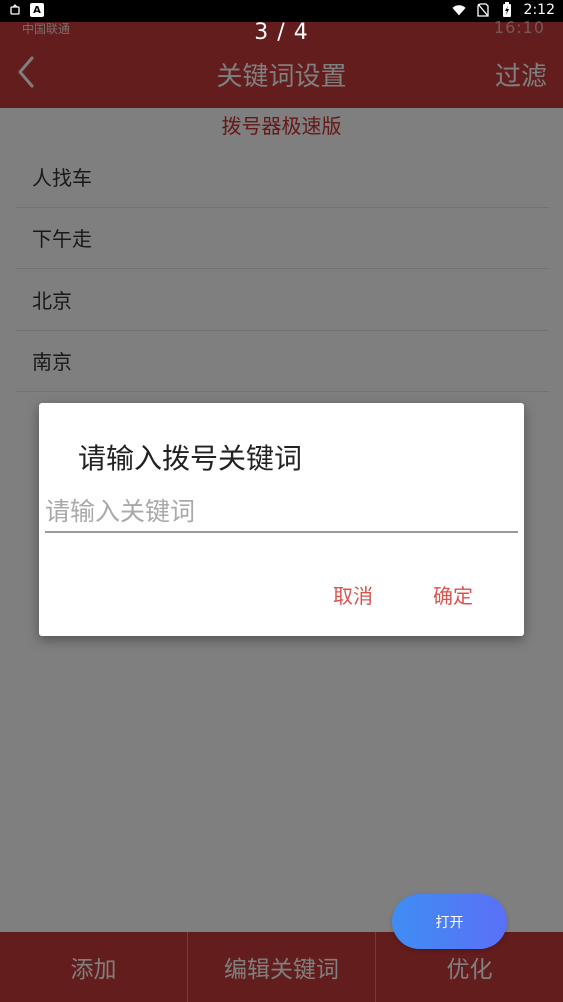 This screenshot has width=563, height=1002. What do you see at coordinates (453, 594) in the screenshot?
I see `confirm-button: 确定` at bounding box center [453, 594].